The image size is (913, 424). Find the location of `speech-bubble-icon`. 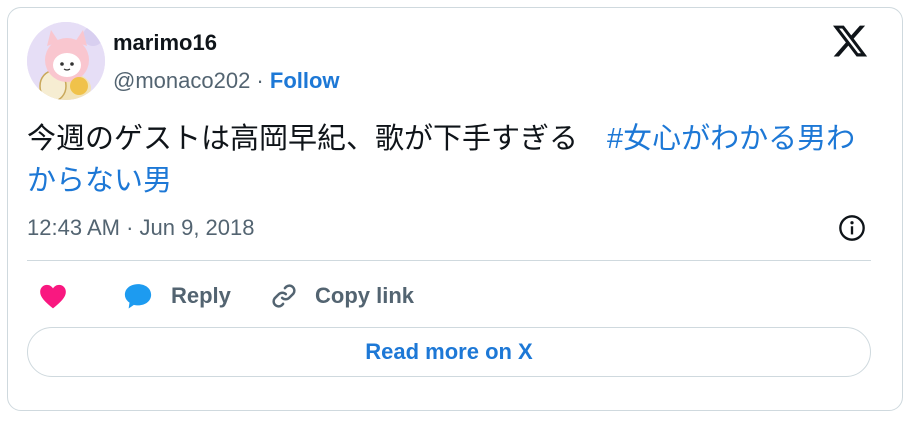

speech-bubble-icon is located at coordinates (138, 296).